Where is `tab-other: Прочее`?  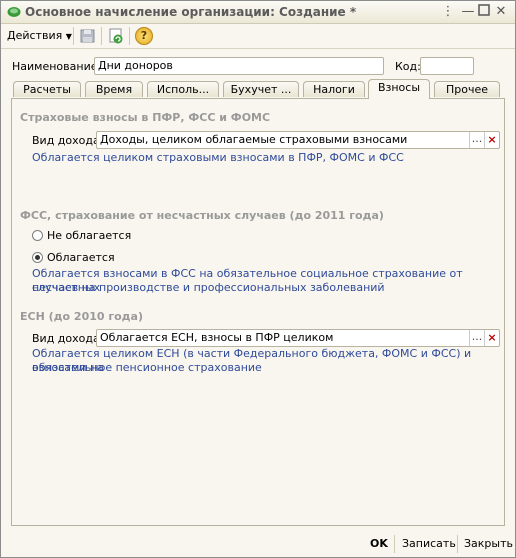
tab-other: Прочее is located at coordinates (467, 89).